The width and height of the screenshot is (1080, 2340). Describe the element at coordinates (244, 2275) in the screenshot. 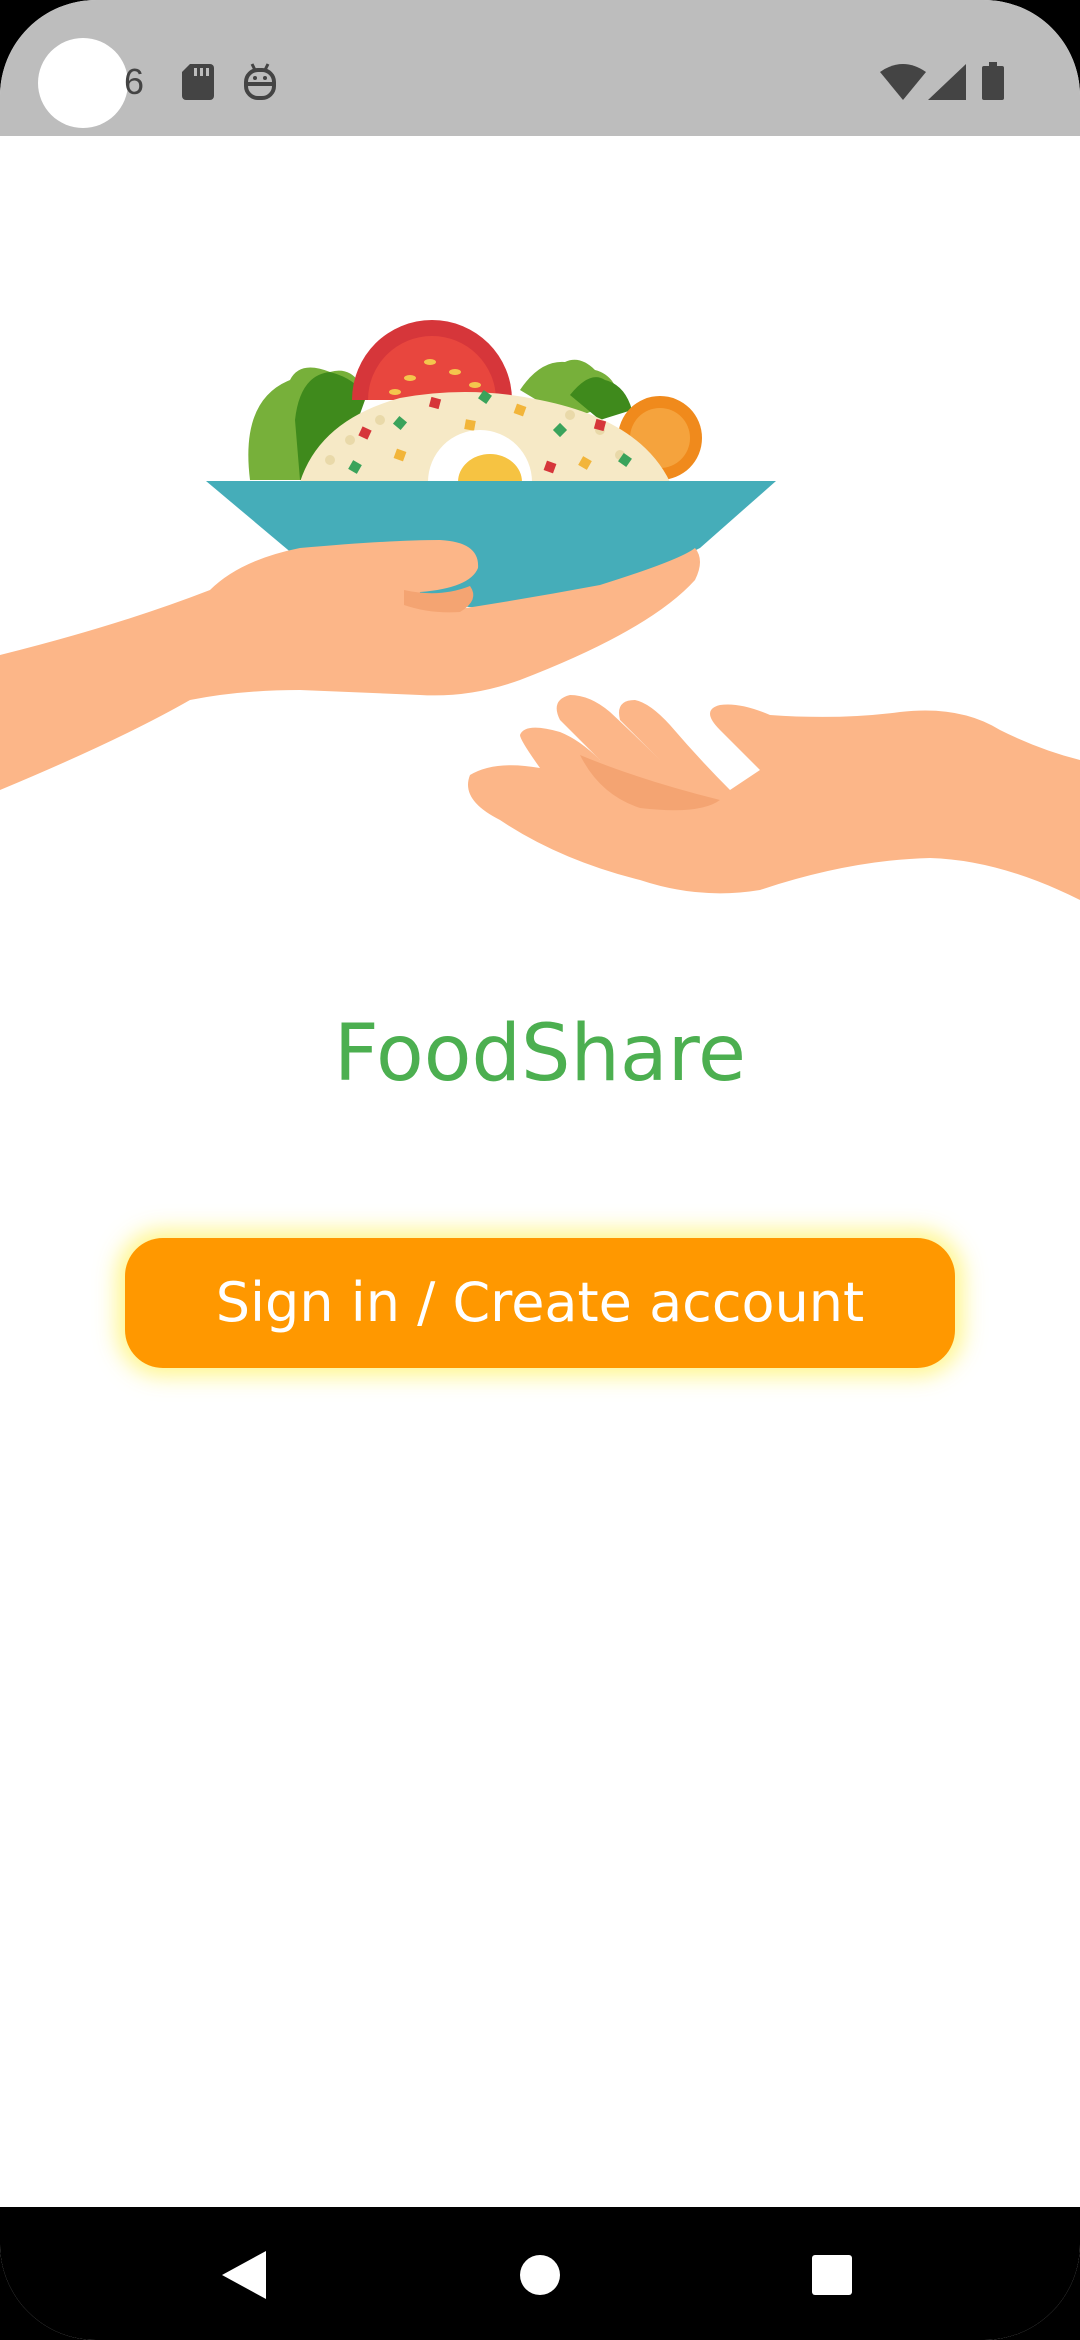

I see `back-icon` at that location.